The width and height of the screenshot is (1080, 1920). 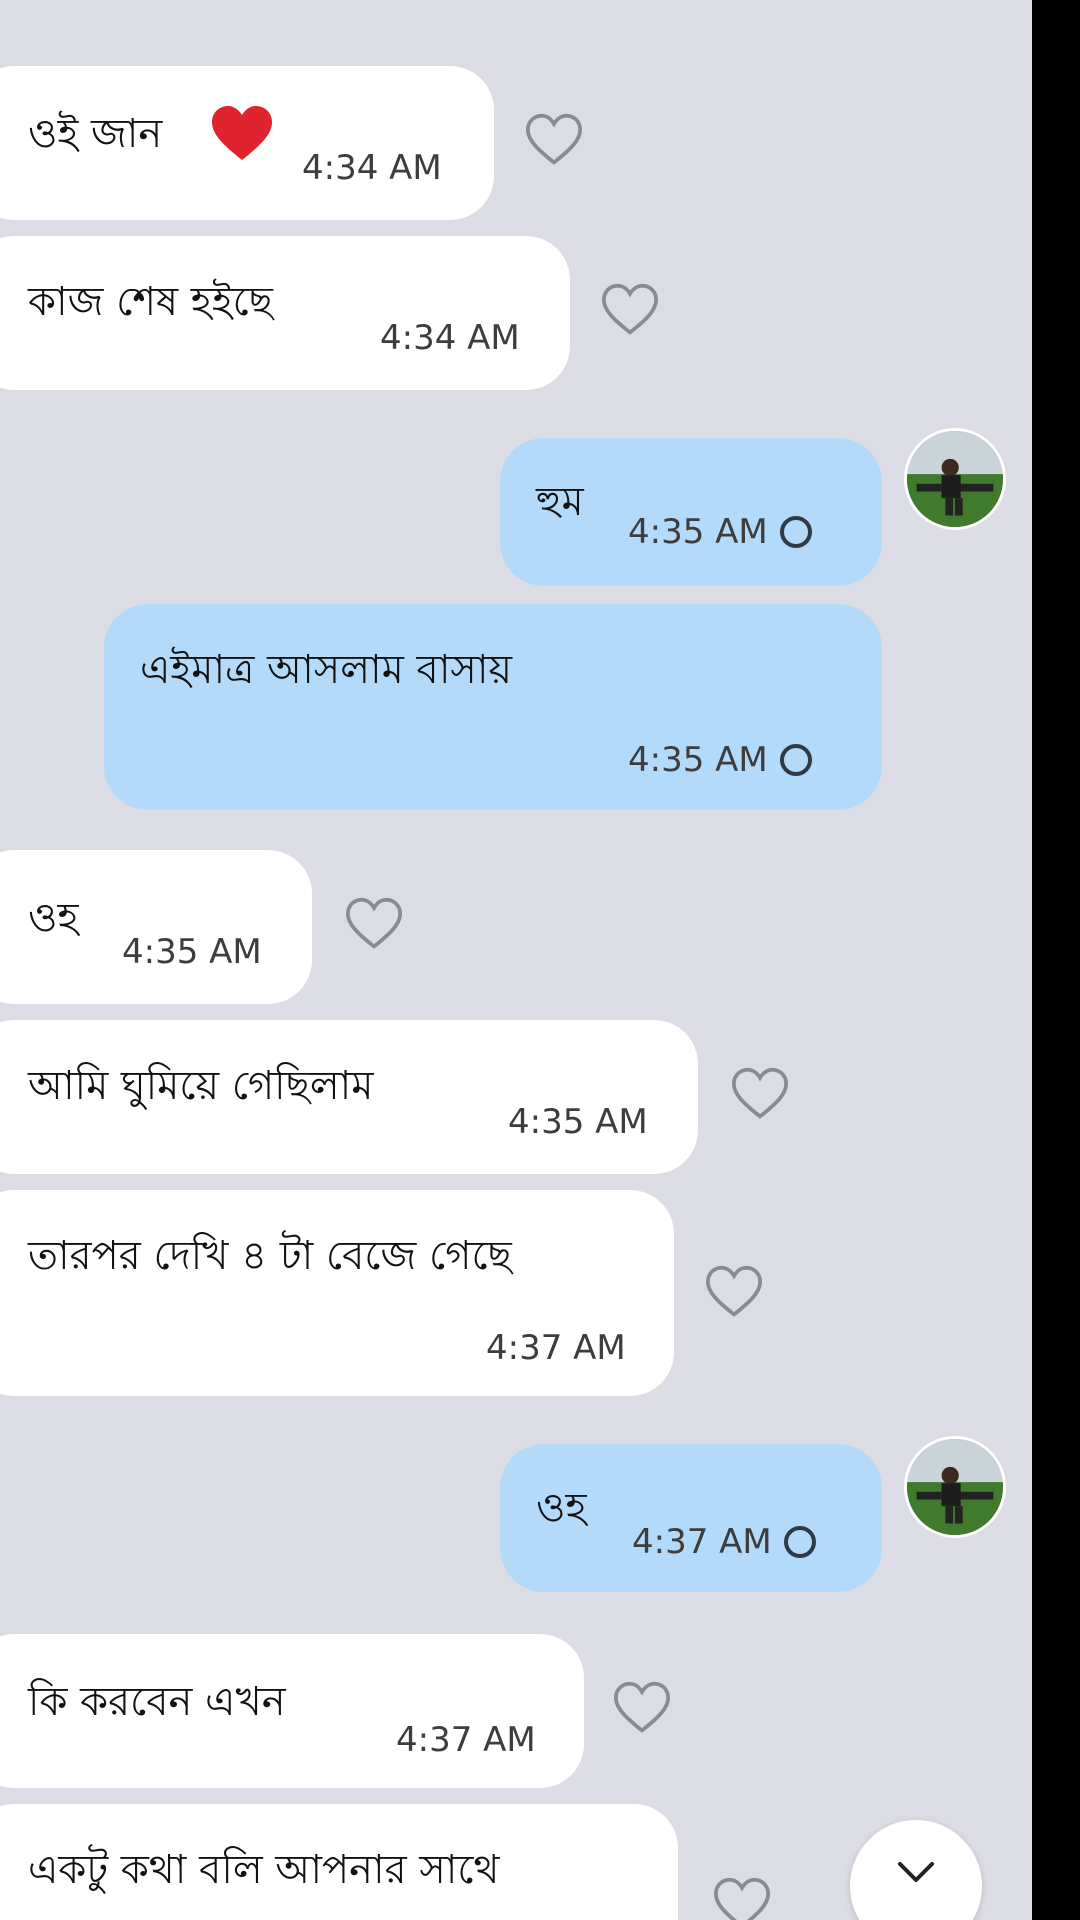 I want to click on message-text: কাজ শেষ হইছে, so click(x=150, y=302).